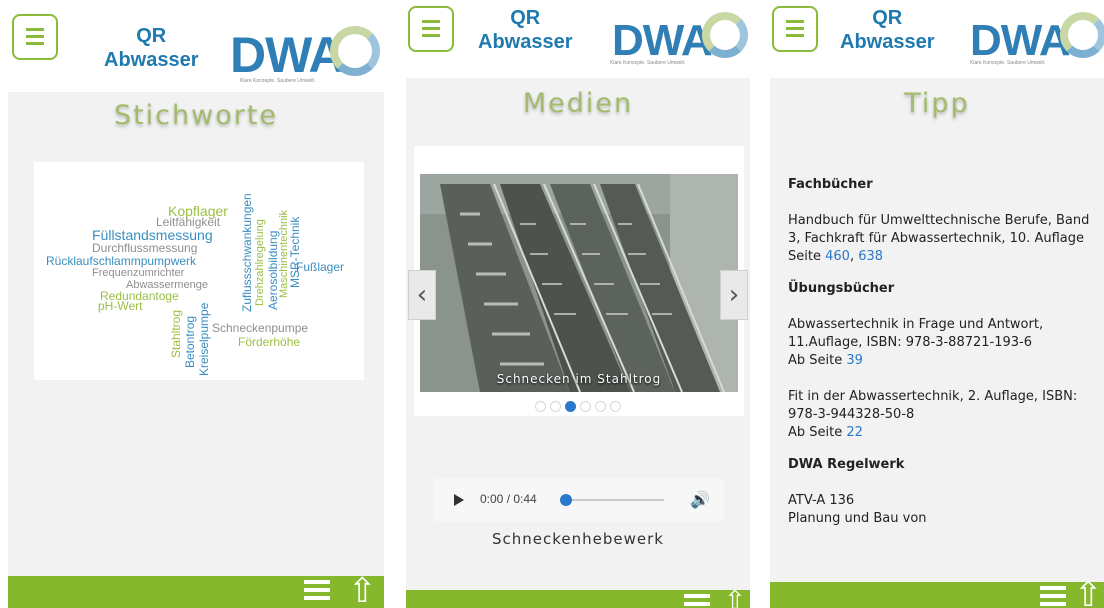  I want to click on page-link: 22, so click(854, 432).